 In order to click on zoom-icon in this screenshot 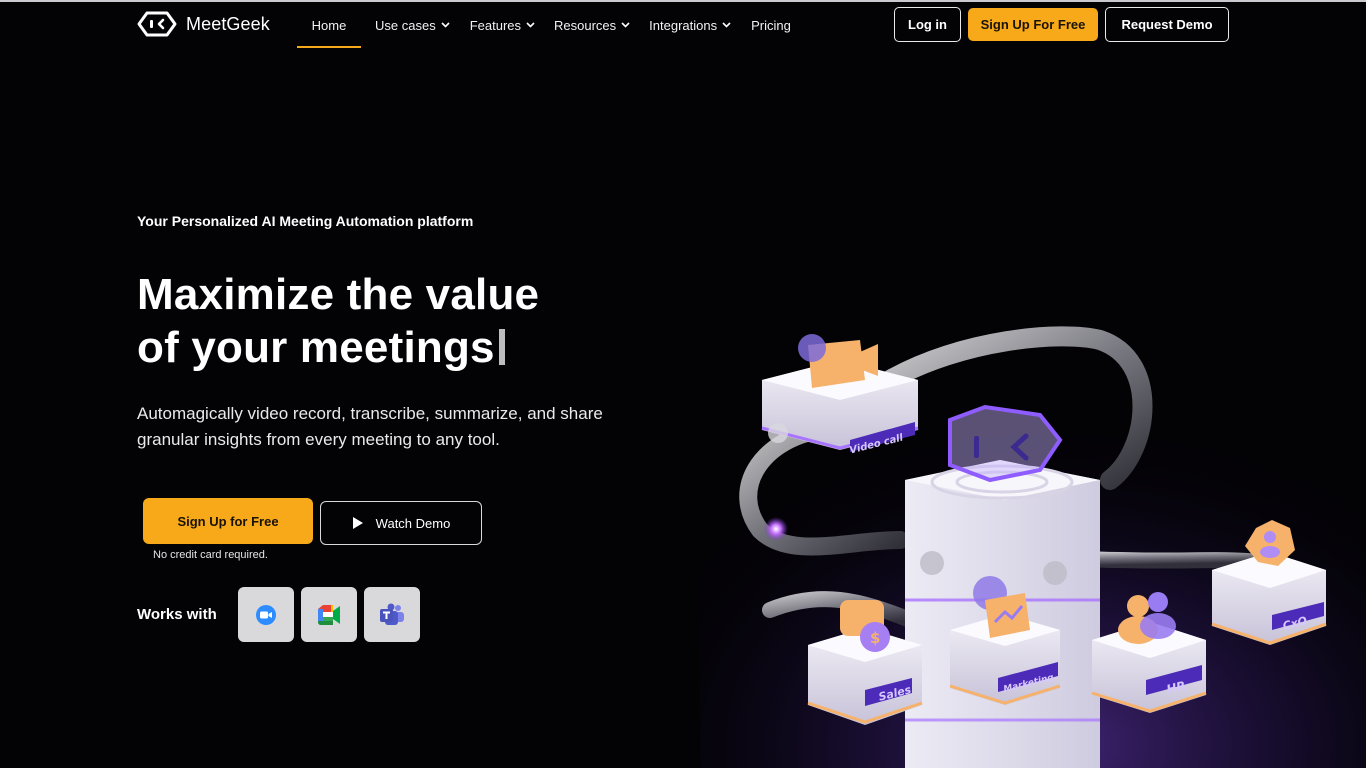, I will do `click(266, 614)`.